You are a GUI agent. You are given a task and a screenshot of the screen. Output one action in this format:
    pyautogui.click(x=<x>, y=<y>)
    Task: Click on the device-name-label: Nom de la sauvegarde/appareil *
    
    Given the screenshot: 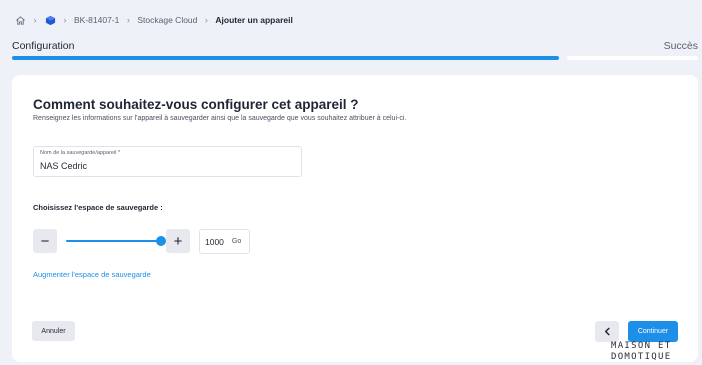 What is the action you would take?
    pyautogui.click(x=80, y=153)
    